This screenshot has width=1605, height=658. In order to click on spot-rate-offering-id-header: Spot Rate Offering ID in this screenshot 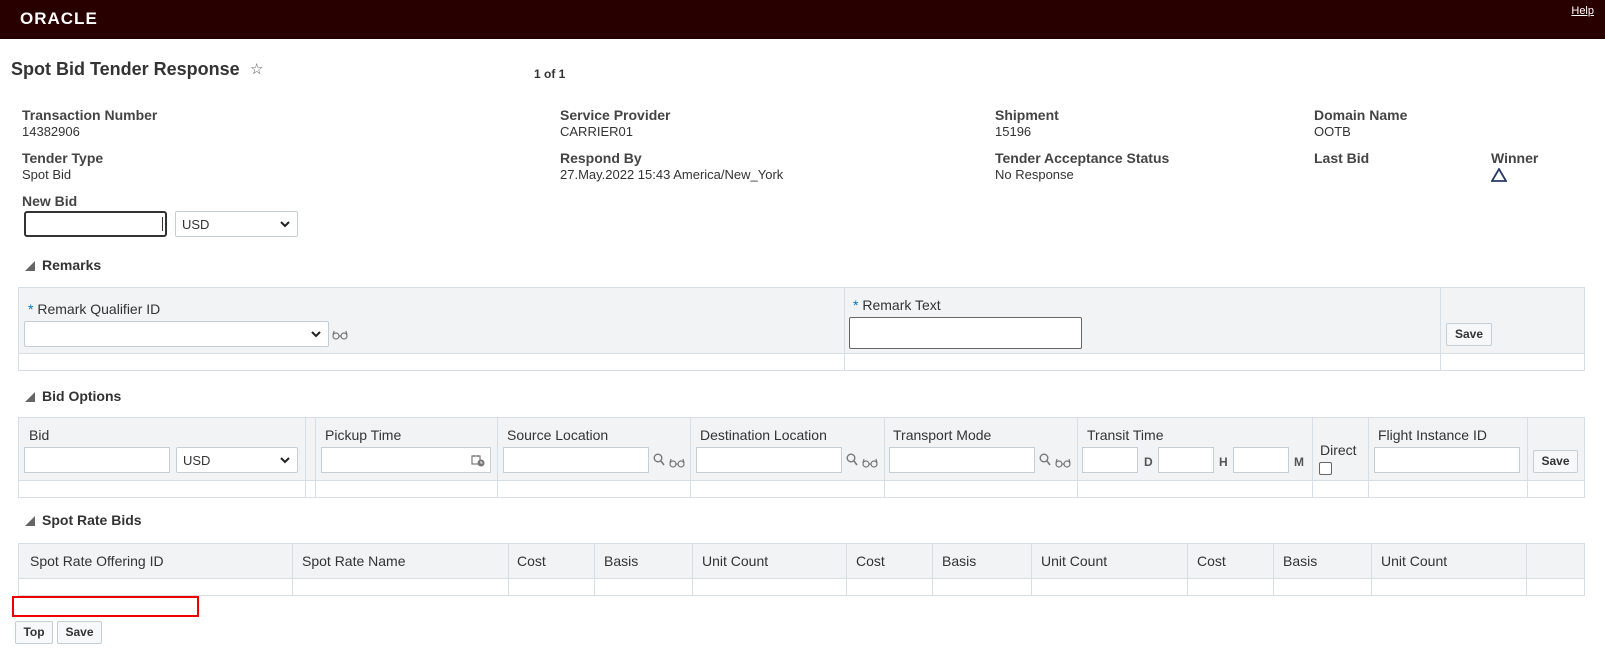, I will do `click(97, 561)`.